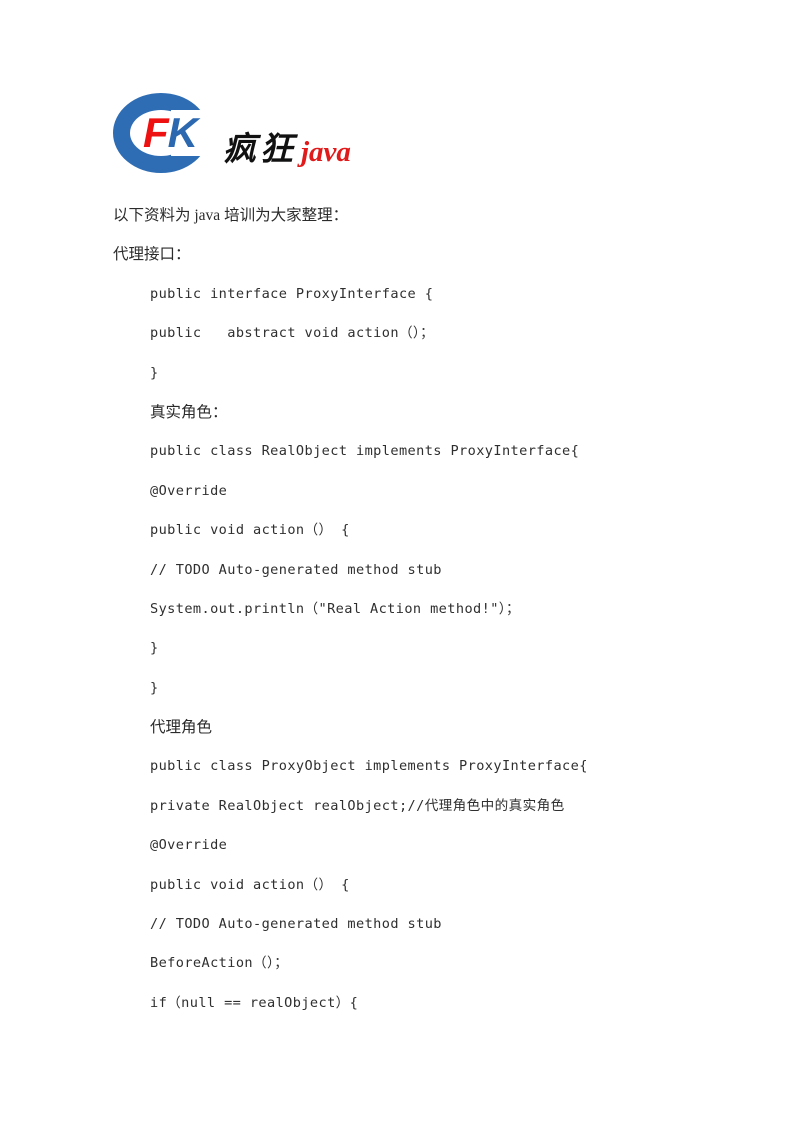  What do you see at coordinates (182, 132) in the screenshot?
I see `logo-letter-k: K` at bounding box center [182, 132].